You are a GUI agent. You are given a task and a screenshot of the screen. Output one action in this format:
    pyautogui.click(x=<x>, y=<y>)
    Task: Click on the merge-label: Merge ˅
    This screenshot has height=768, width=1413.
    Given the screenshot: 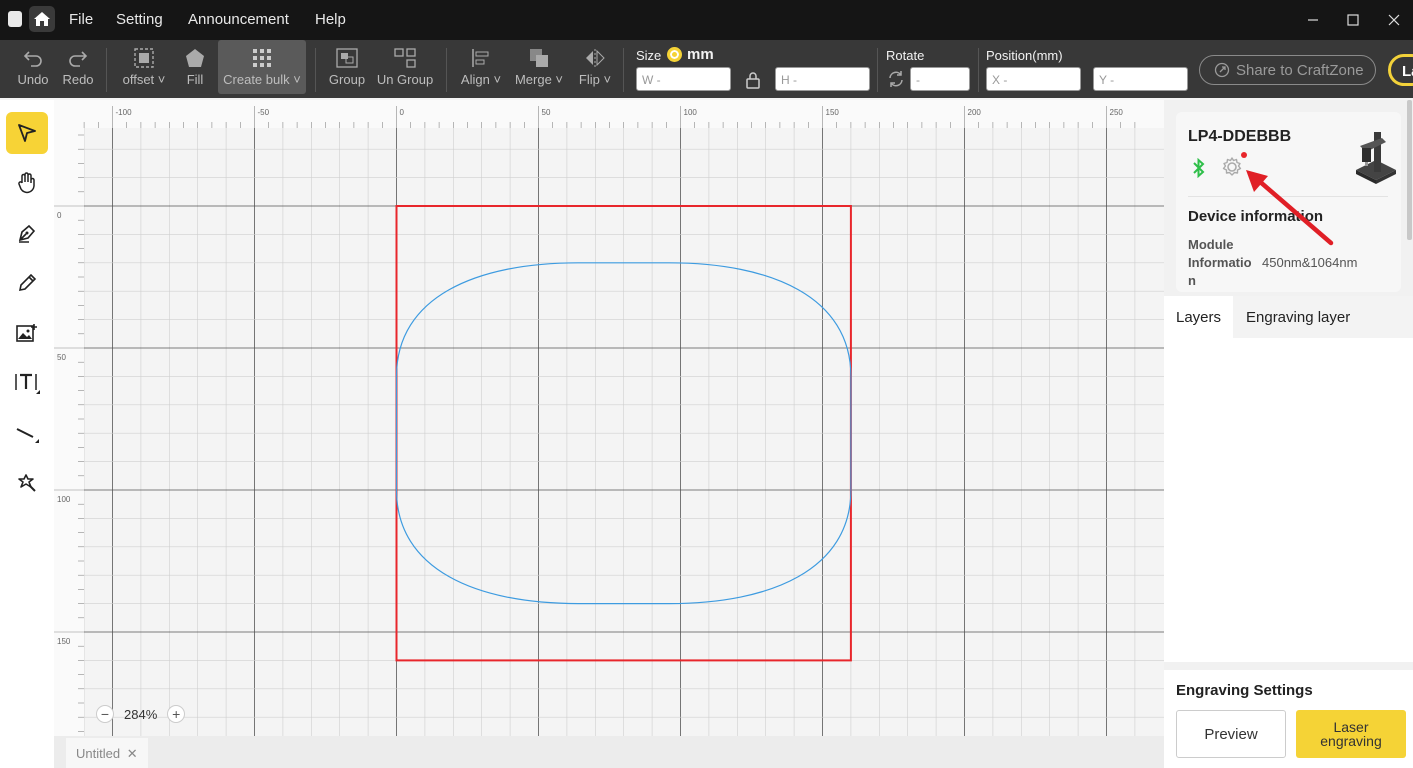 What is the action you would take?
    pyautogui.click(x=539, y=79)
    